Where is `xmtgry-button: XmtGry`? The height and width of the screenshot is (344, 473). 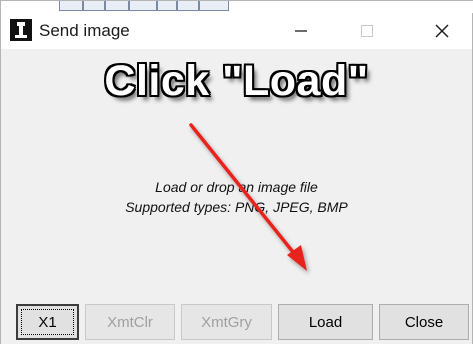
xmtgry-button: XmtGry is located at coordinates (226, 322).